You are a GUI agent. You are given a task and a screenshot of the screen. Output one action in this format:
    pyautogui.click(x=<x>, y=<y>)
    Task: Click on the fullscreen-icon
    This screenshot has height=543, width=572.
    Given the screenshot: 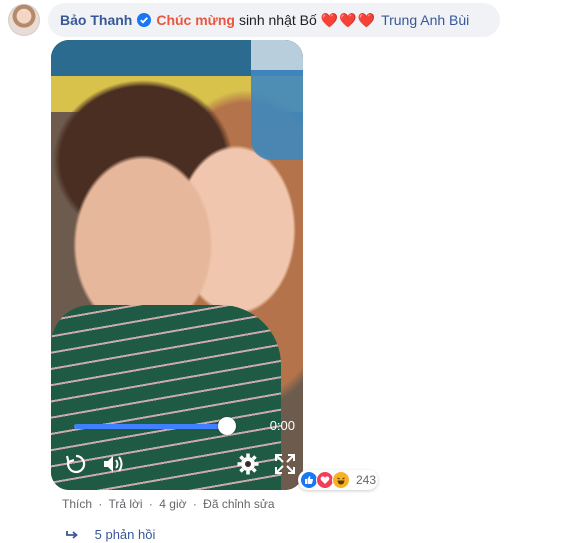 What is the action you would take?
    pyautogui.click(x=285, y=464)
    